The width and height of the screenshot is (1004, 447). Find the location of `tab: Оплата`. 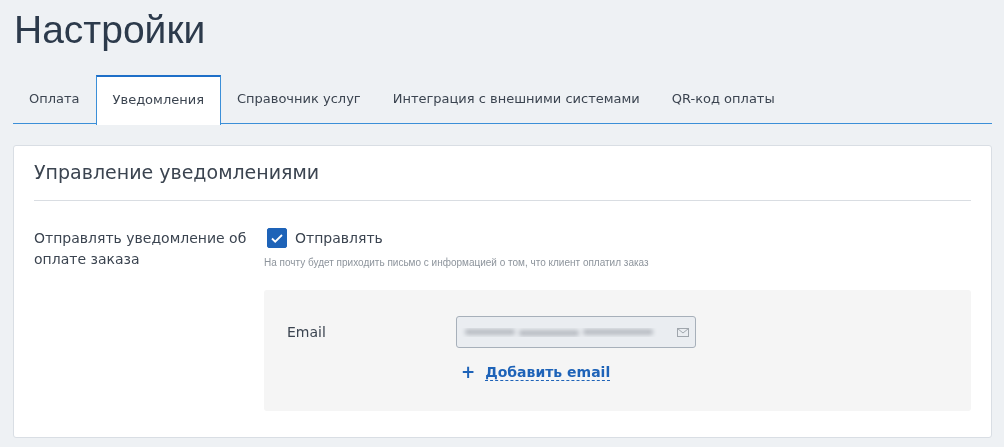

tab: Оплата is located at coordinates (54, 99).